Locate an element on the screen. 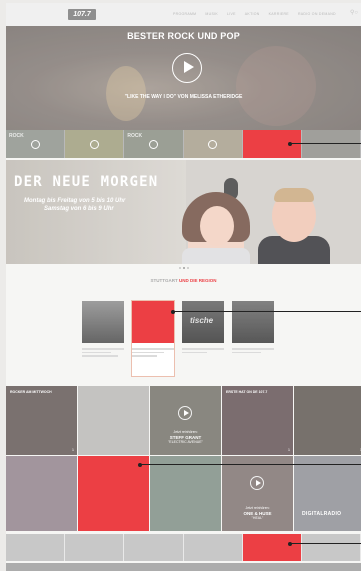 This screenshot has width=361, height=571. nav-link-live: LIVE is located at coordinates (231, 14).